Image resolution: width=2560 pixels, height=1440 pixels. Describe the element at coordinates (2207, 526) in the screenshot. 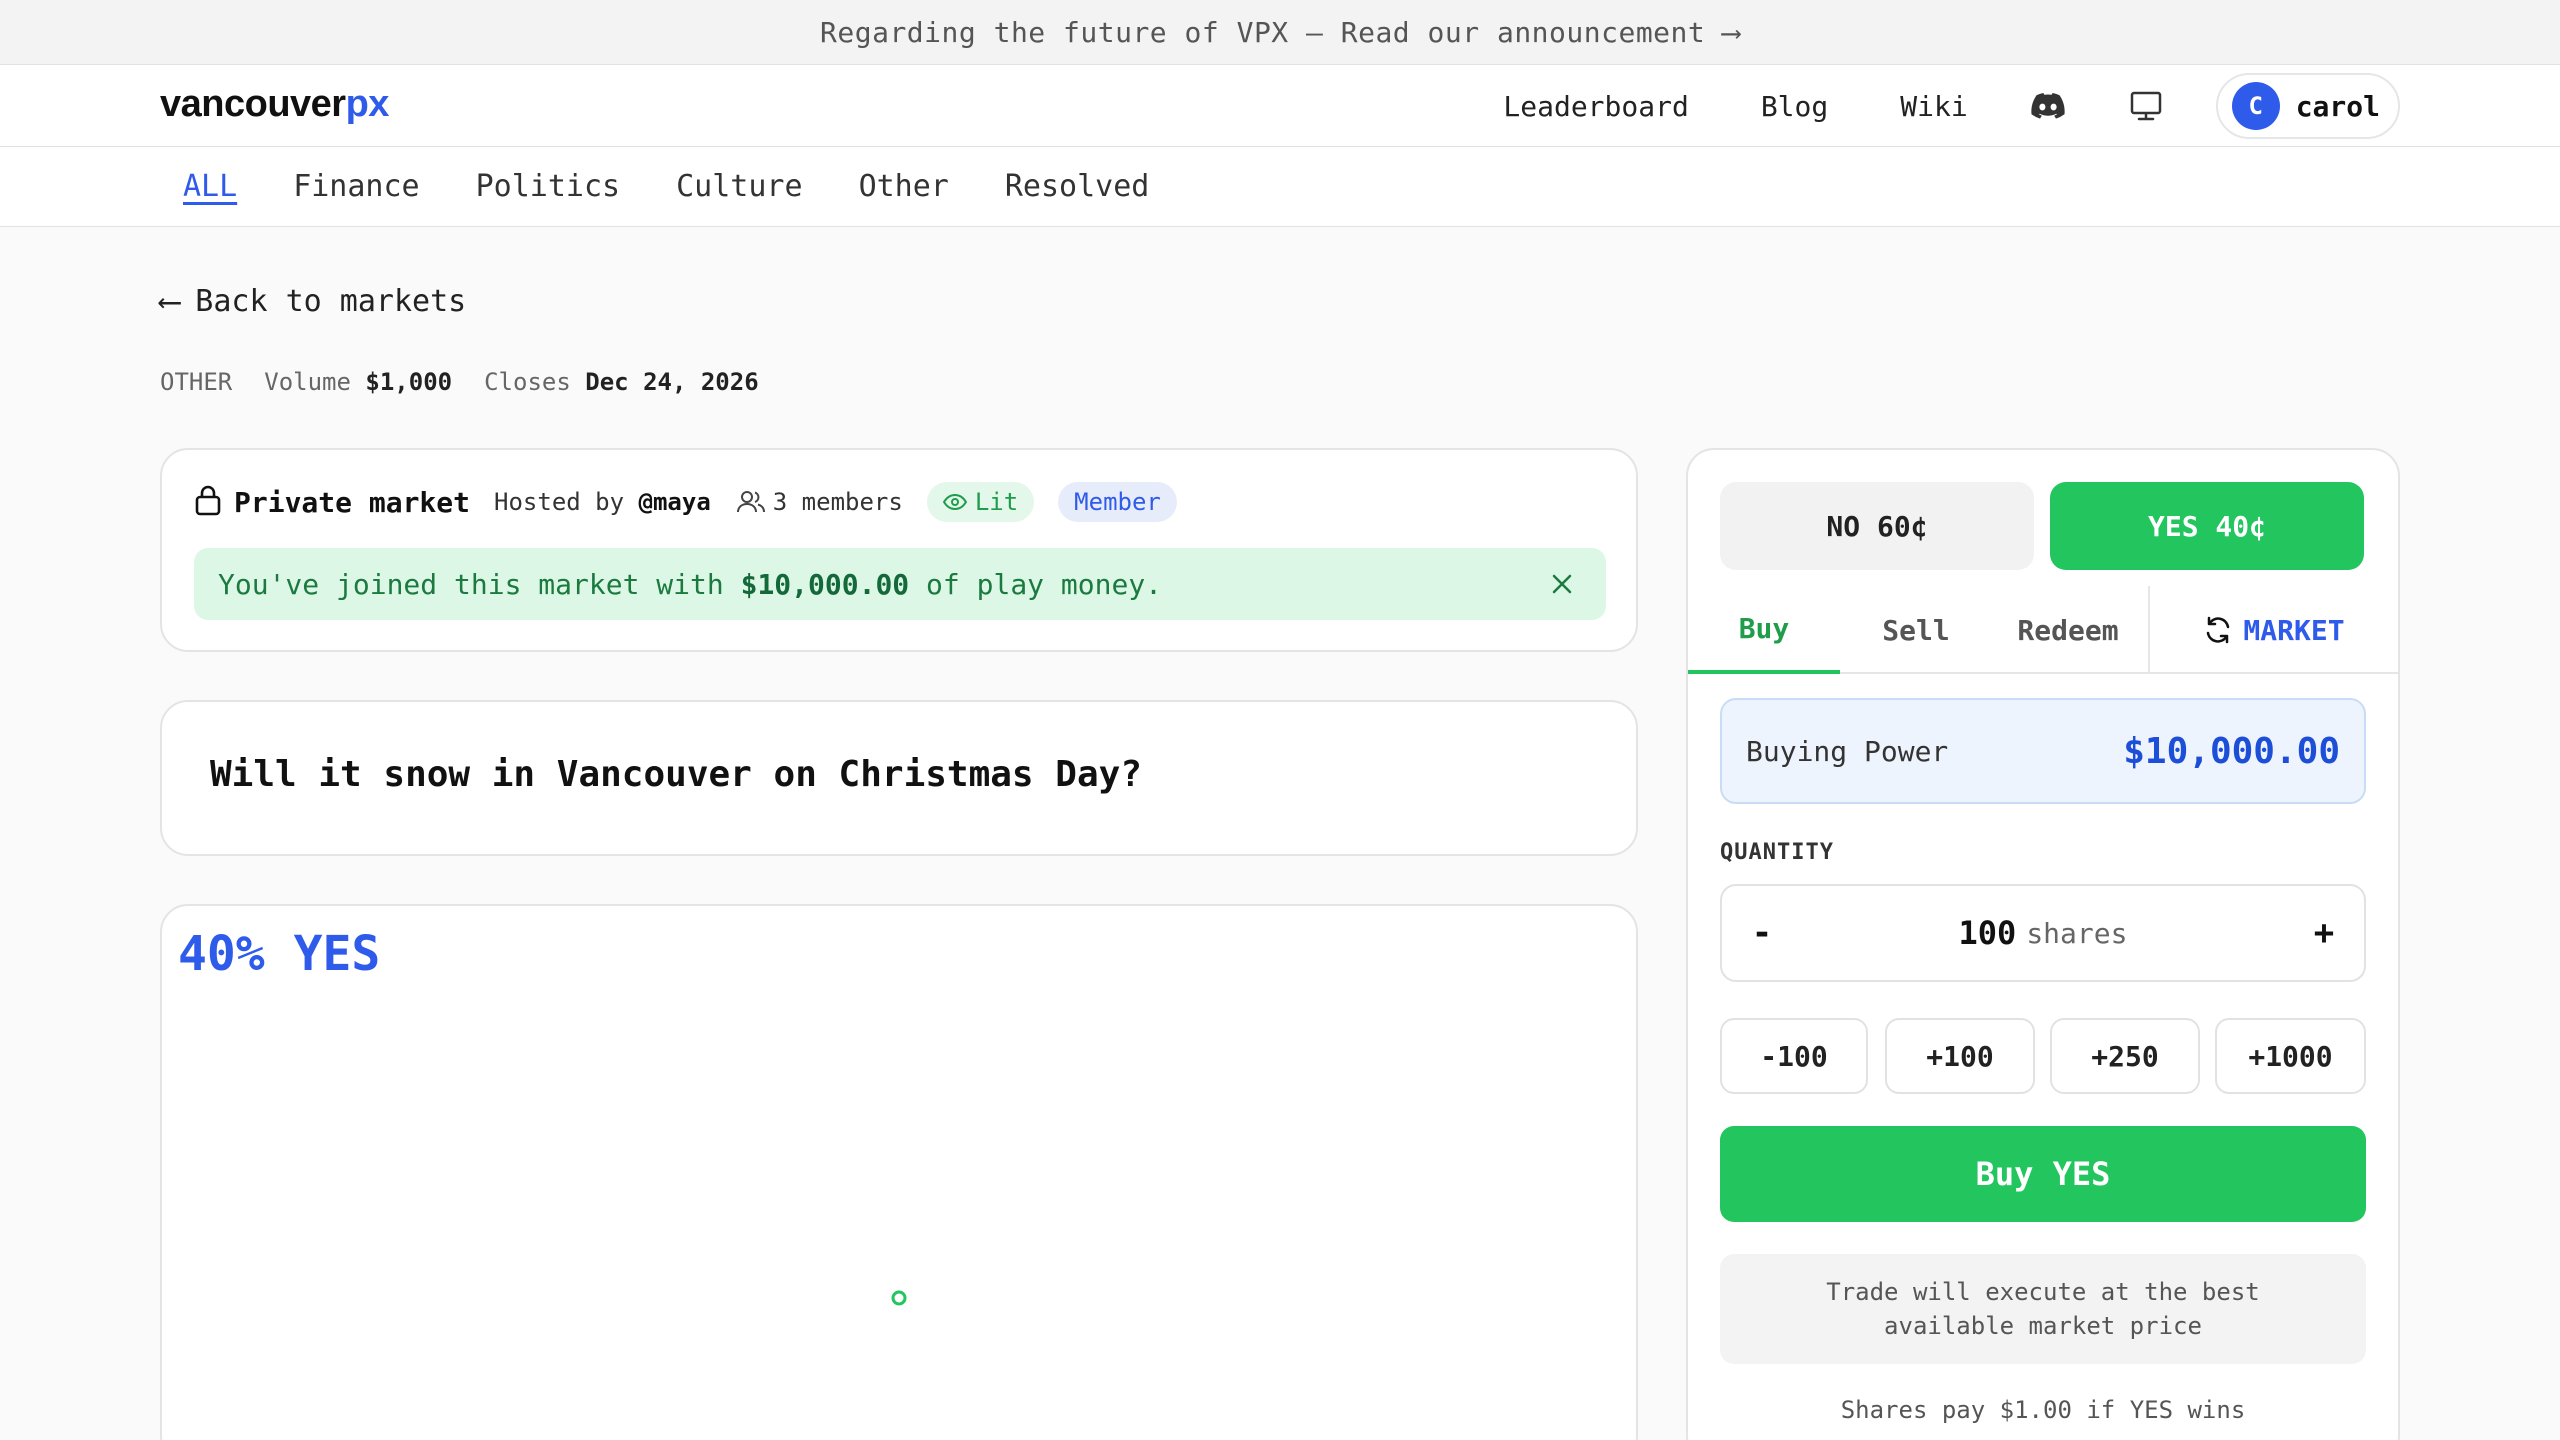

I see `outcome-yes-button: YES 40¢` at that location.